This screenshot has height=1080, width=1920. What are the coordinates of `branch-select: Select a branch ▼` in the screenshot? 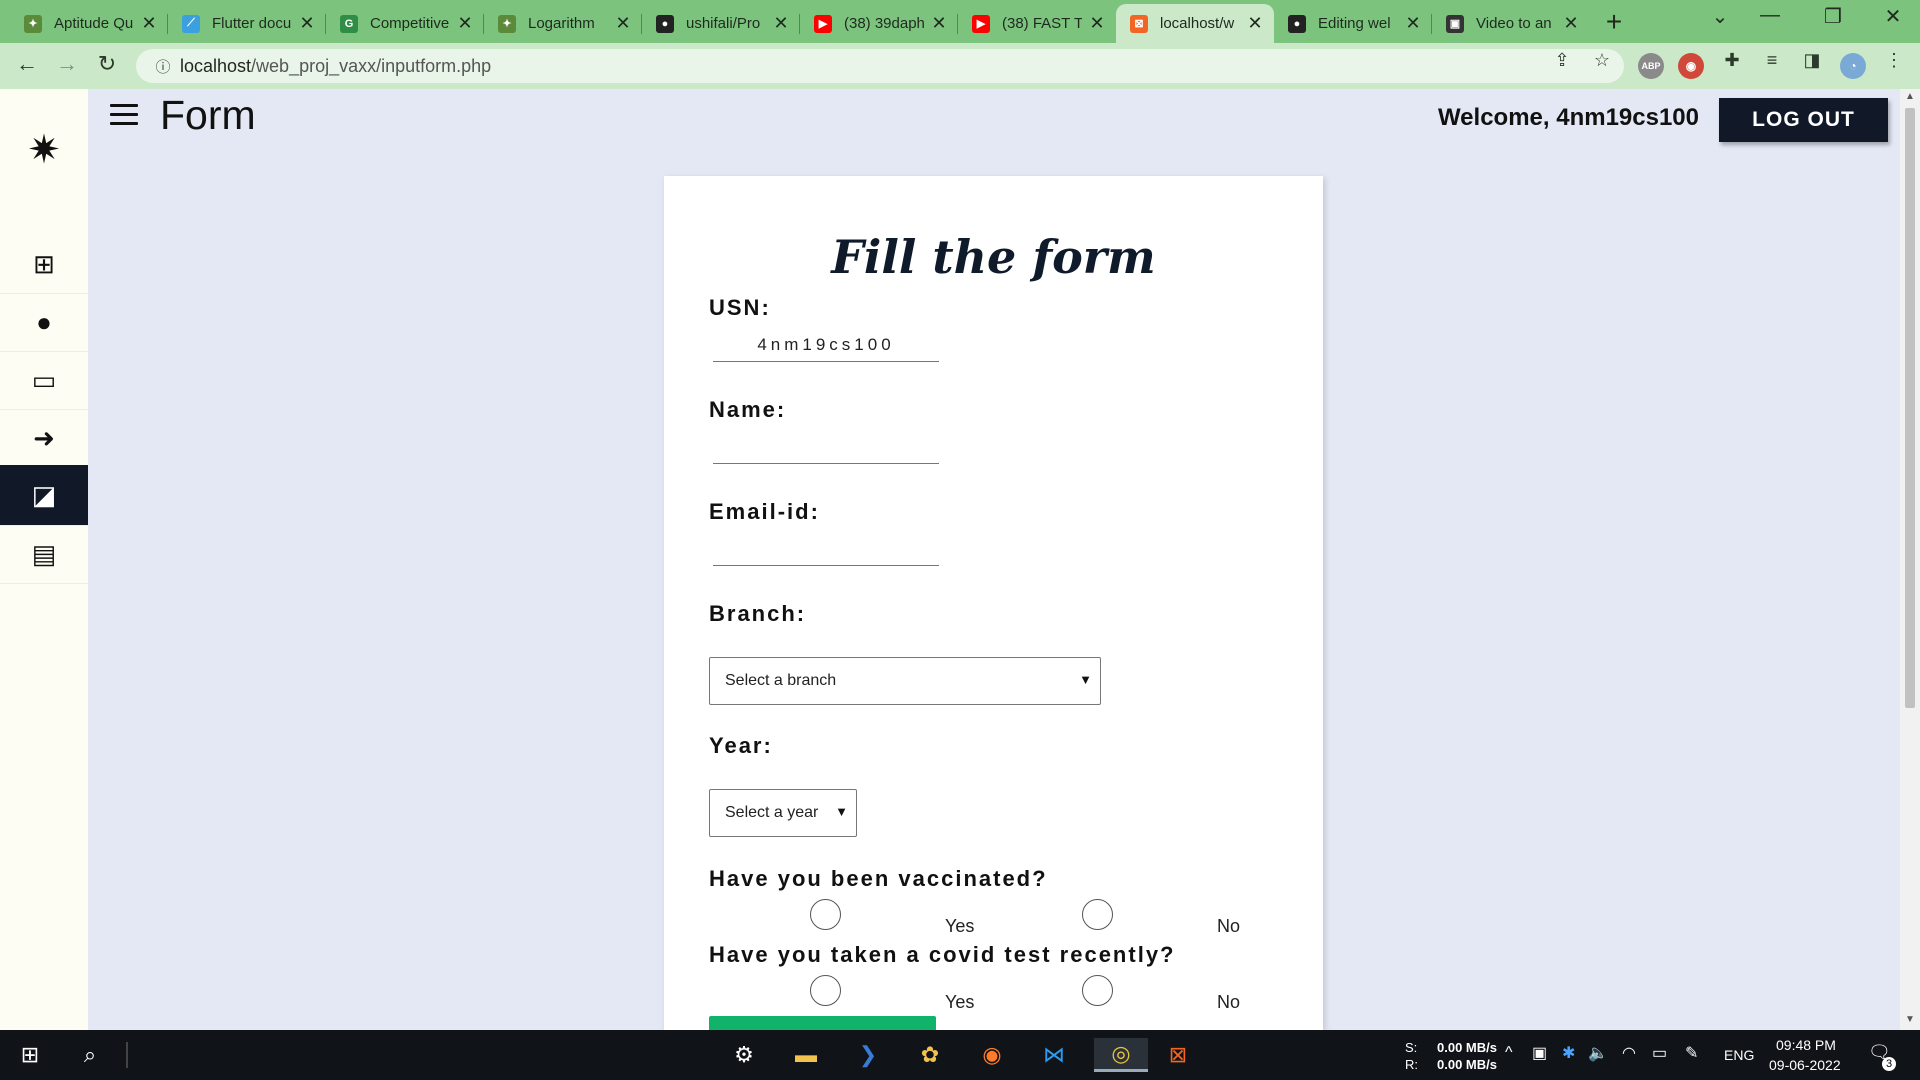 It's located at (905, 681).